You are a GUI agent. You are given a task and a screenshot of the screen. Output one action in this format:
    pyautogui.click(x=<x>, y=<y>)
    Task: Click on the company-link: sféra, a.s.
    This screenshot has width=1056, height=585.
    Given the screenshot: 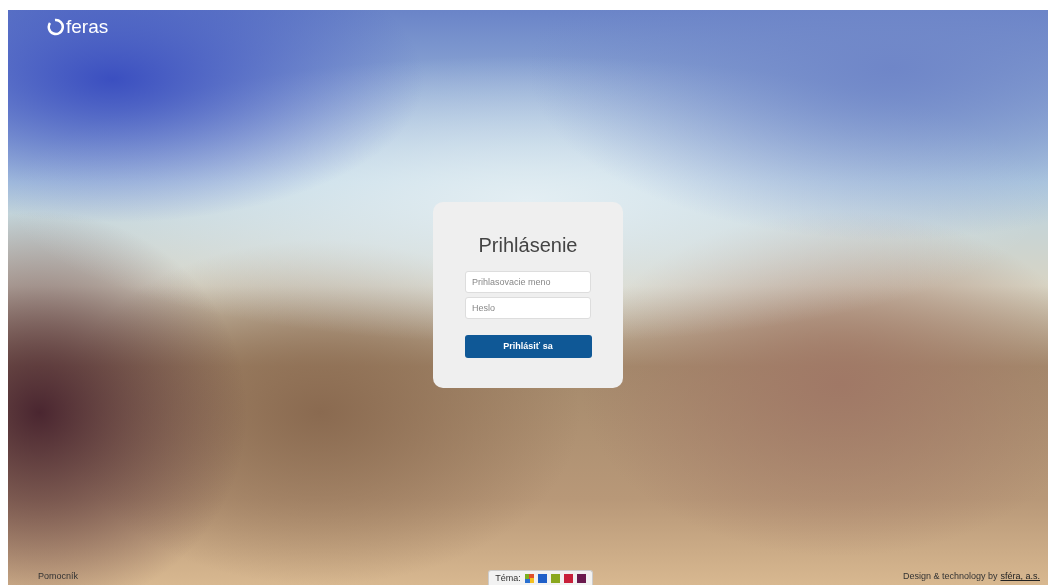 What is the action you would take?
    pyautogui.click(x=1020, y=576)
    